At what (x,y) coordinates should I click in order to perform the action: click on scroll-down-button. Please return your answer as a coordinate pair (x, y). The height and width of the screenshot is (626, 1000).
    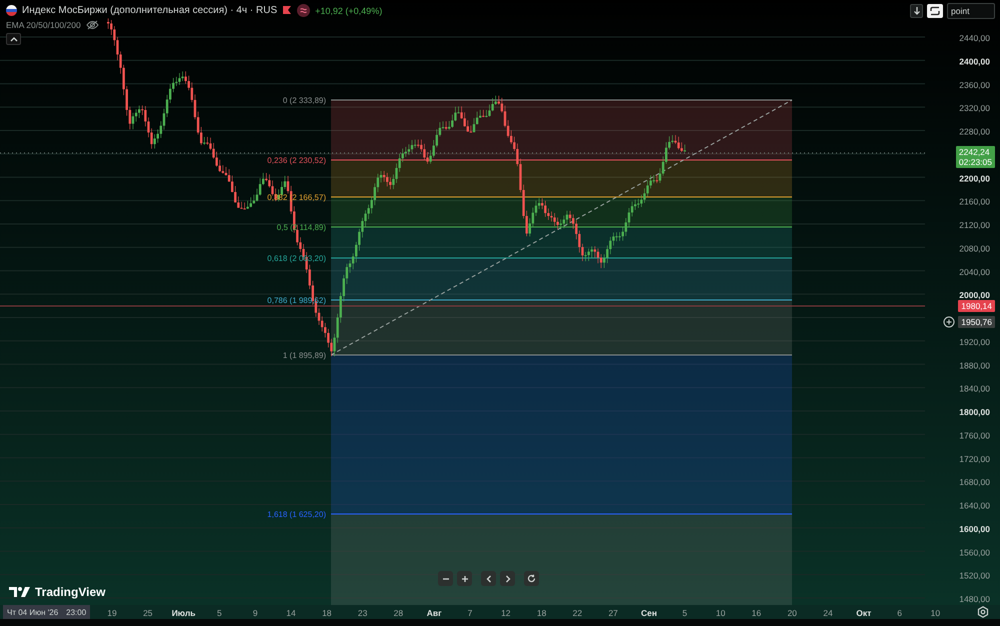
    Looking at the image, I should click on (916, 11).